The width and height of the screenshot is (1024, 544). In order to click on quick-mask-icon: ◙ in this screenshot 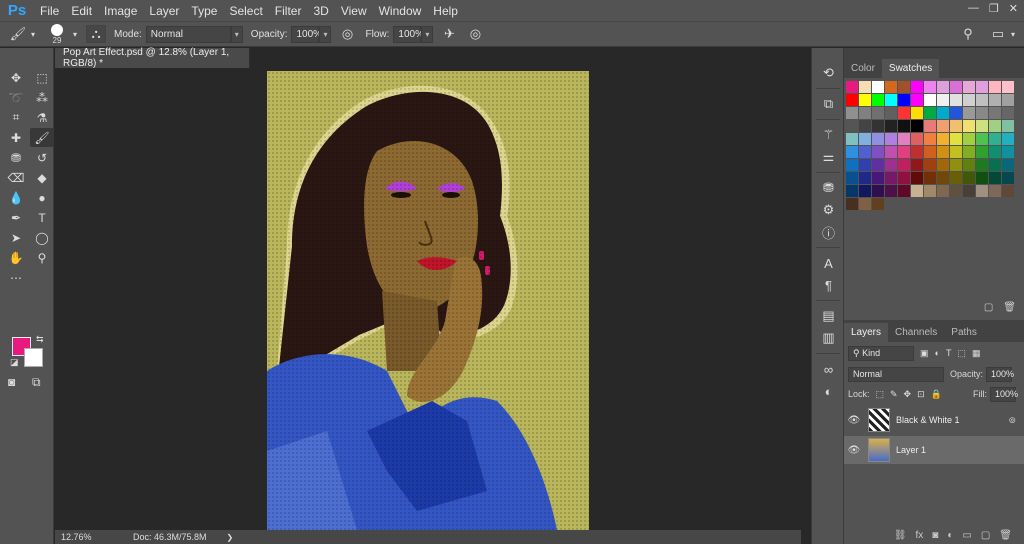, I will do `click(11, 382)`.